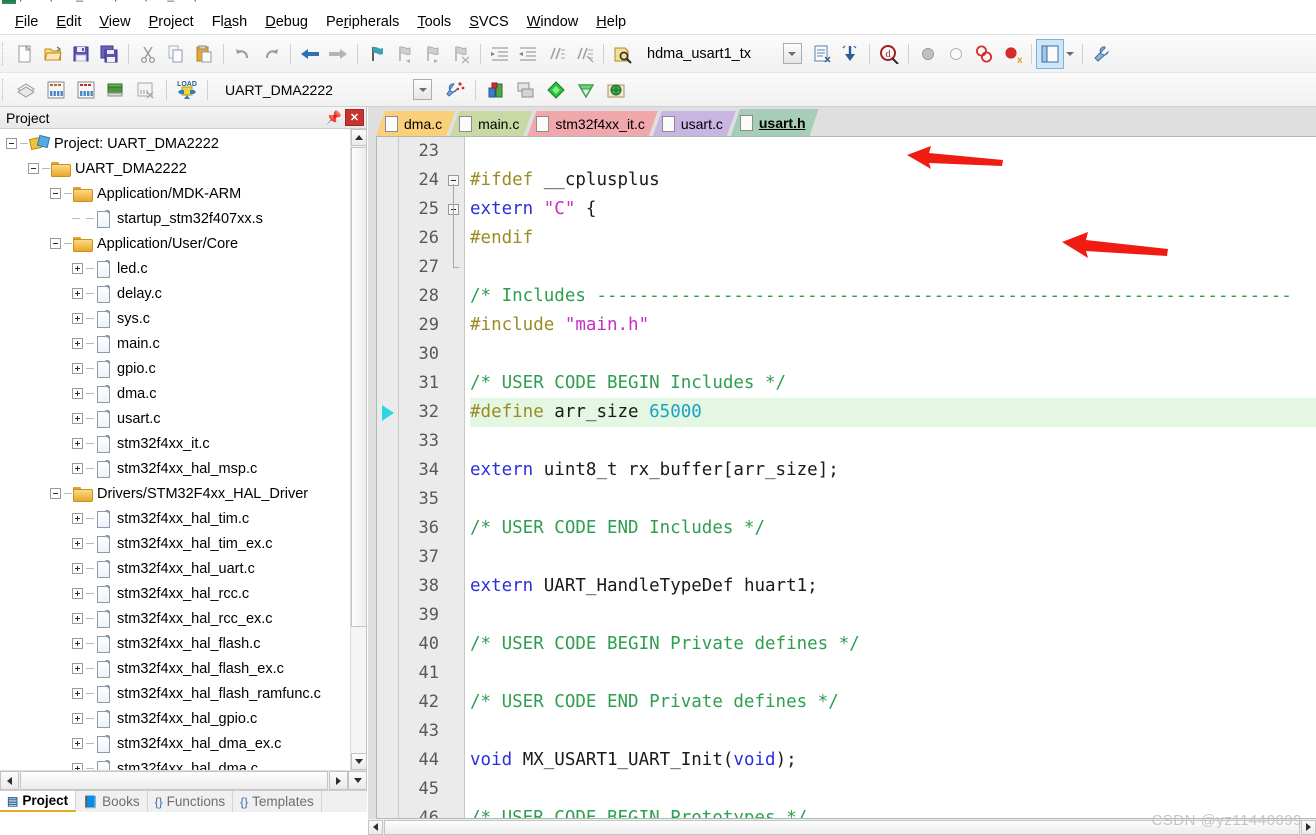 This screenshot has width=1316, height=835. Describe the element at coordinates (893, 238) in the screenshot. I see `code-line: #endif` at that location.